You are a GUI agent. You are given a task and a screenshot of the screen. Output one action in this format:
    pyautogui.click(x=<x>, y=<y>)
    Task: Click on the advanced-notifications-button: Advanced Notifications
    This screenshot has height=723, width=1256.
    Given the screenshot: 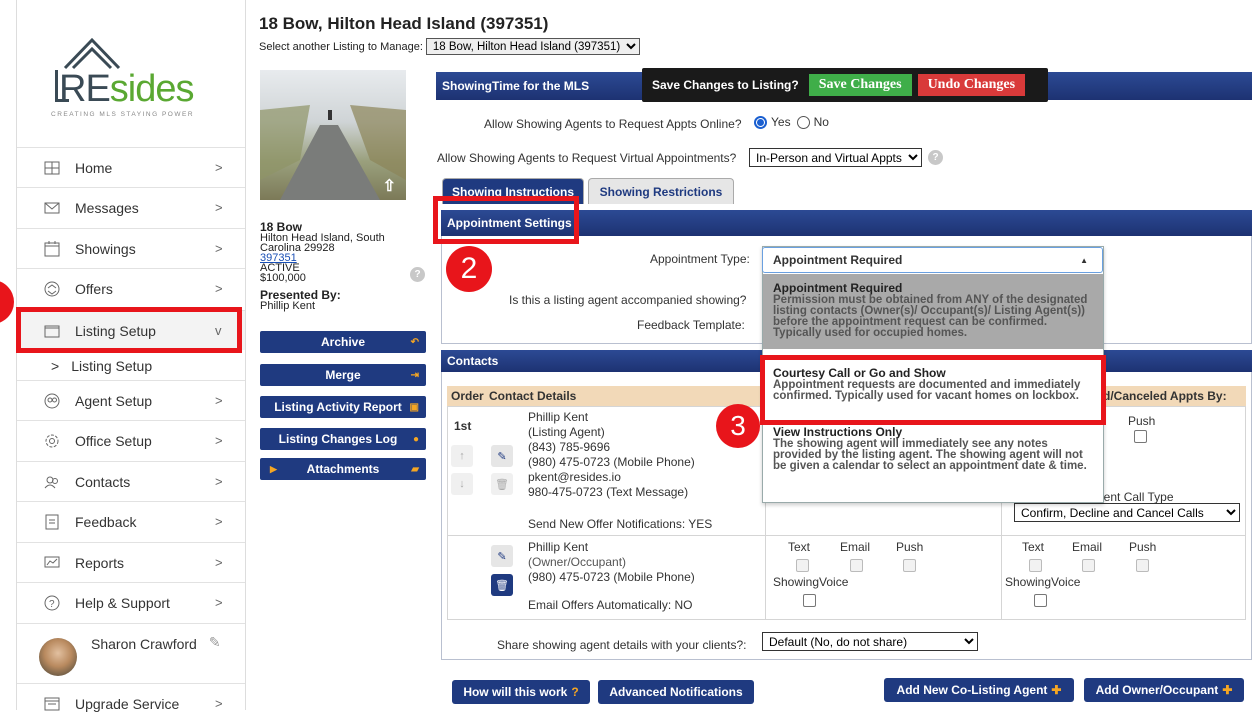 What is the action you would take?
    pyautogui.click(x=676, y=692)
    